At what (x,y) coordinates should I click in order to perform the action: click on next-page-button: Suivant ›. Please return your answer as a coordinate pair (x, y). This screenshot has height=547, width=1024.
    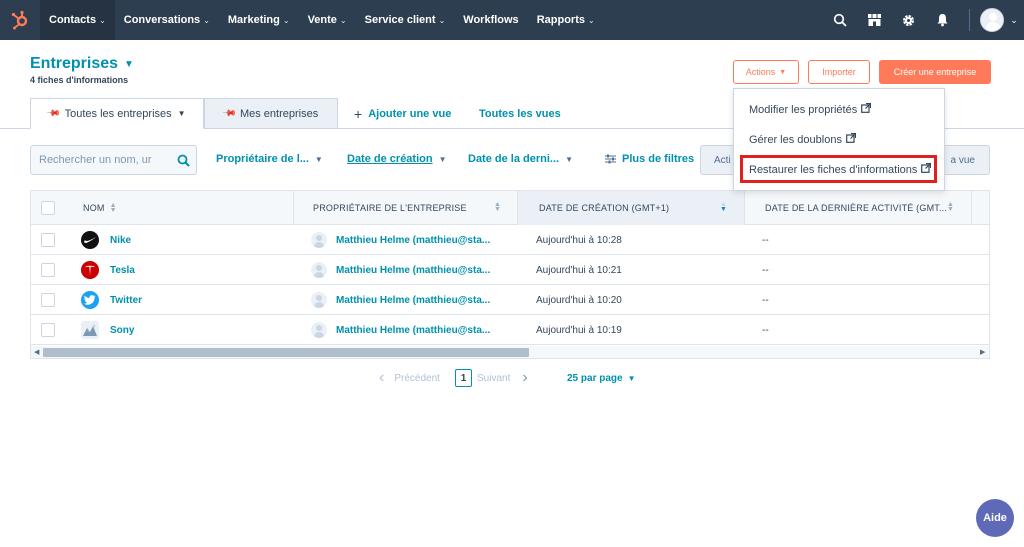
    Looking at the image, I should click on (502, 378).